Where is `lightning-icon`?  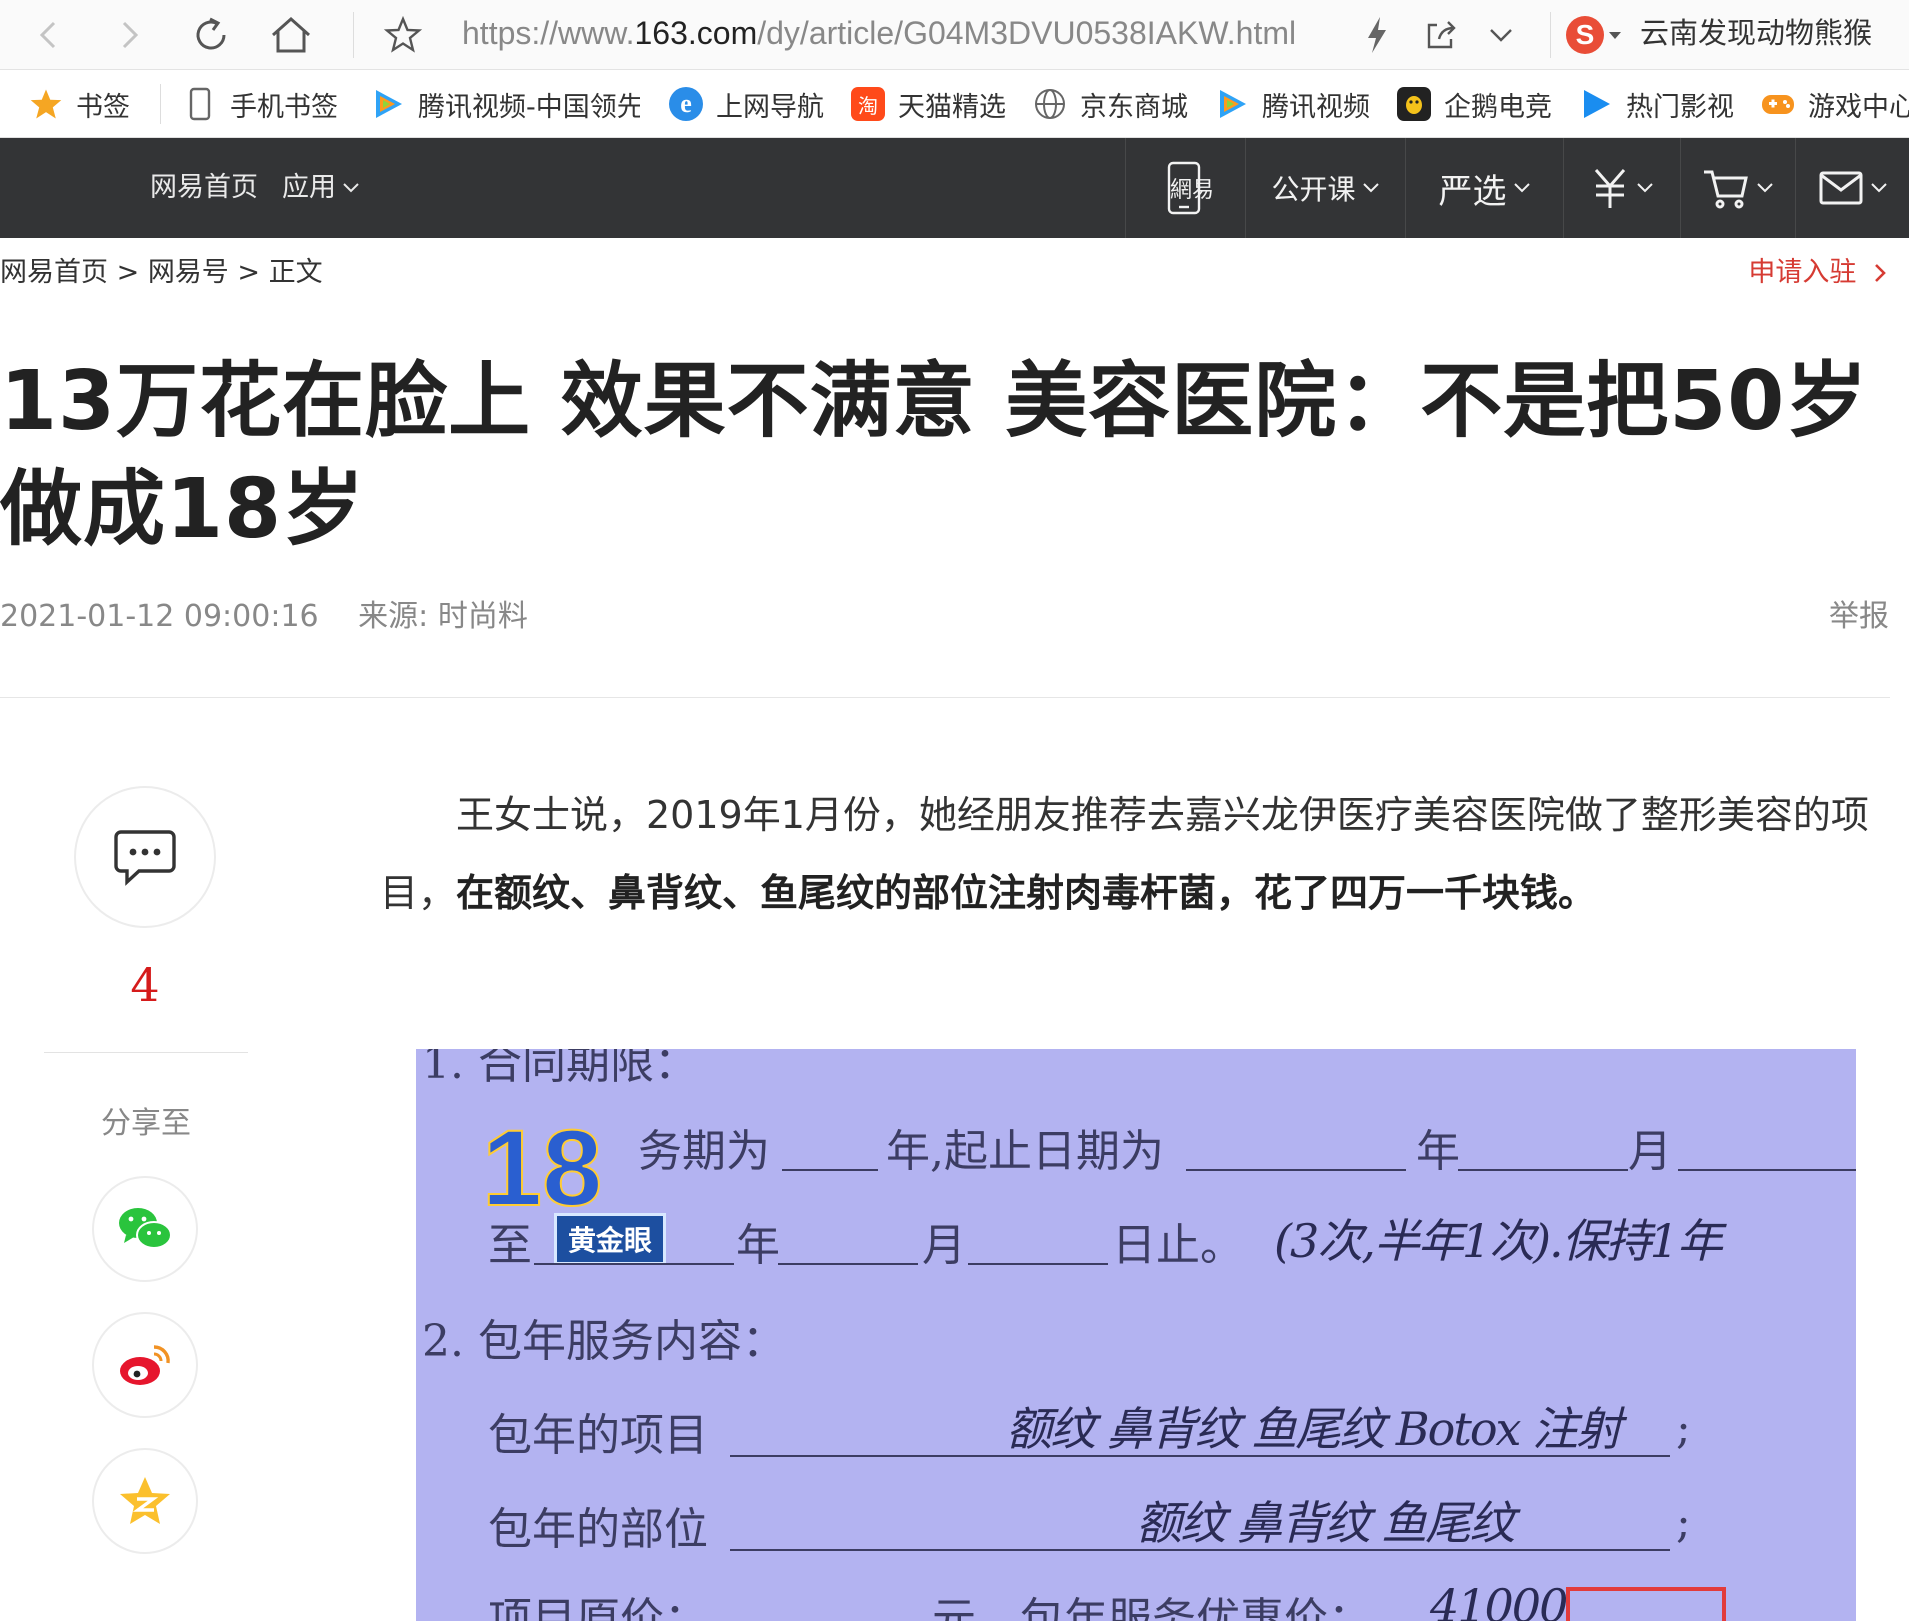 lightning-icon is located at coordinates (1377, 35).